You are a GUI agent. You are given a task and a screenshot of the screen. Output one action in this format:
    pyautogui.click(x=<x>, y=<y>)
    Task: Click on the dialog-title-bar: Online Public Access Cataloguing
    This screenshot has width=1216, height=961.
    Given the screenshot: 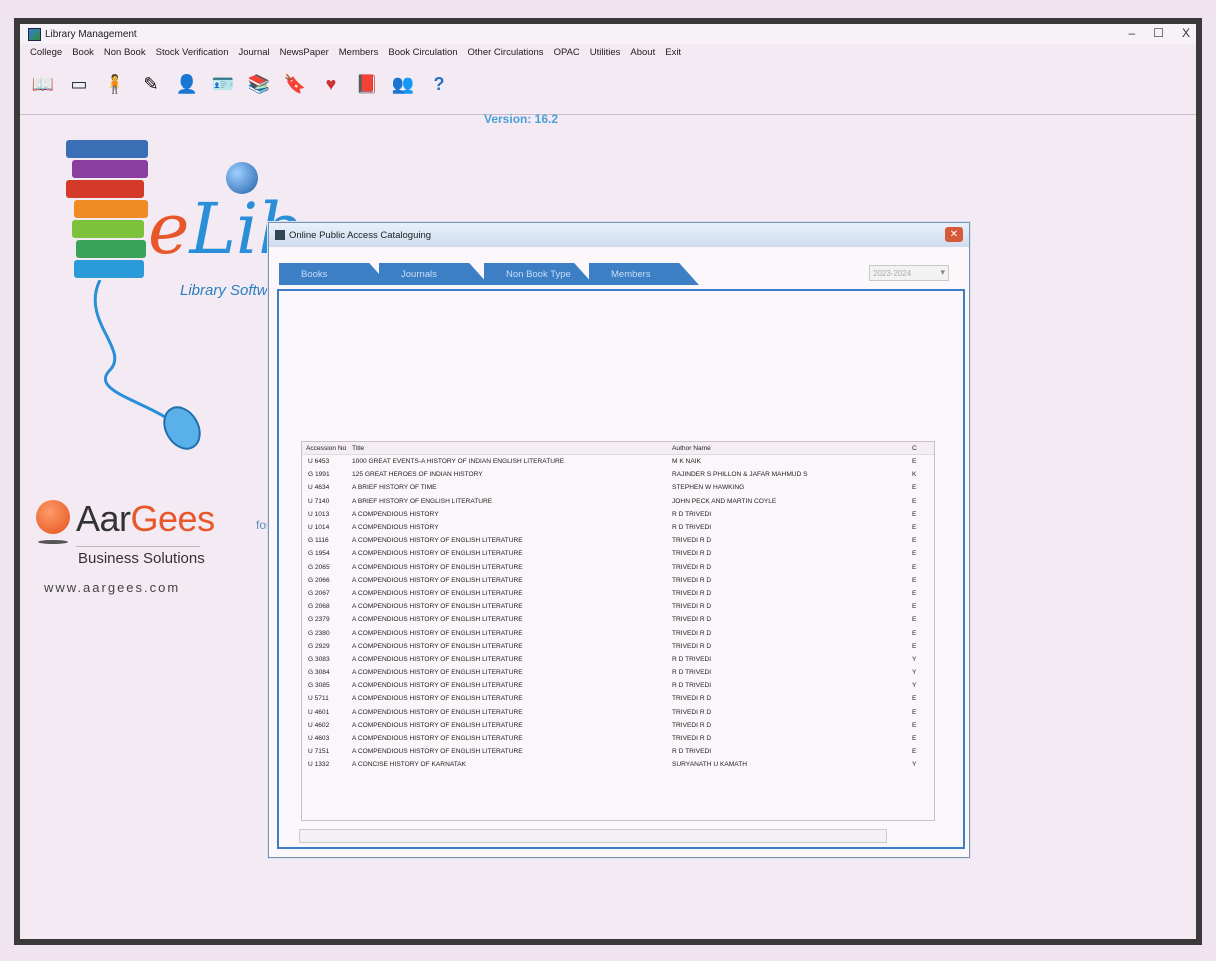 What is the action you would take?
    pyautogui.click(x=619, y=235)
    